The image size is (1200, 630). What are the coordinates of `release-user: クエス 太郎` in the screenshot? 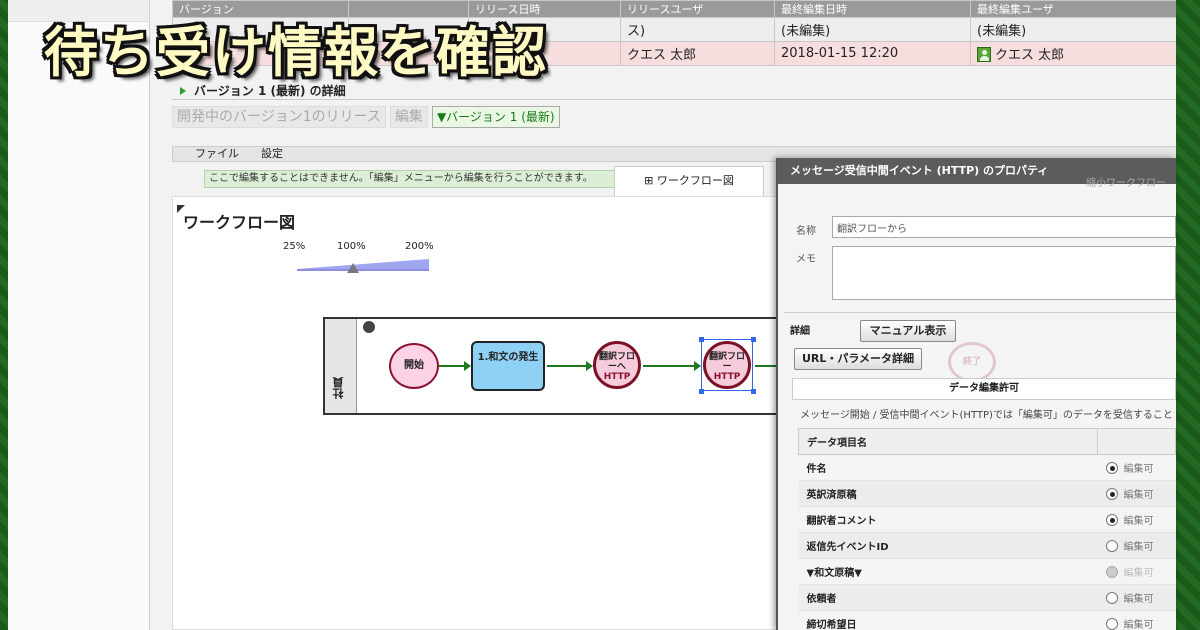 It's located at (697, 53).